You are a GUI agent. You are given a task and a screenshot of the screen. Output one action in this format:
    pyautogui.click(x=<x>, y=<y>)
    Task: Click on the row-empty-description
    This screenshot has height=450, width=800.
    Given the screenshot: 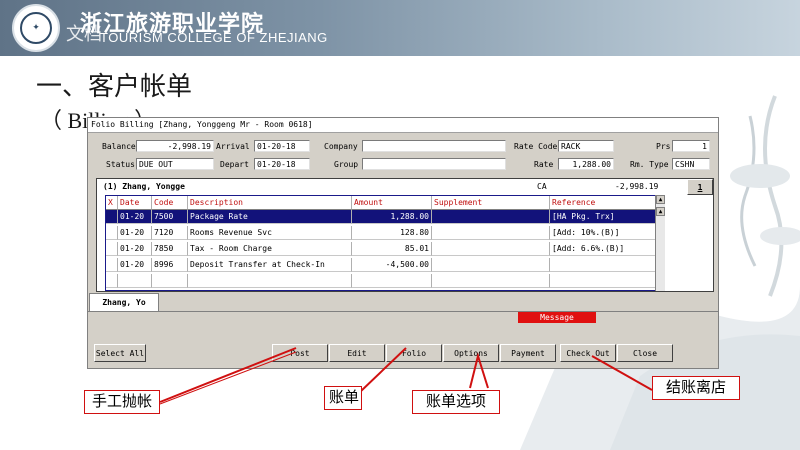 What is the action you would take?
    pyautogui.click(x=270, y=281)
    